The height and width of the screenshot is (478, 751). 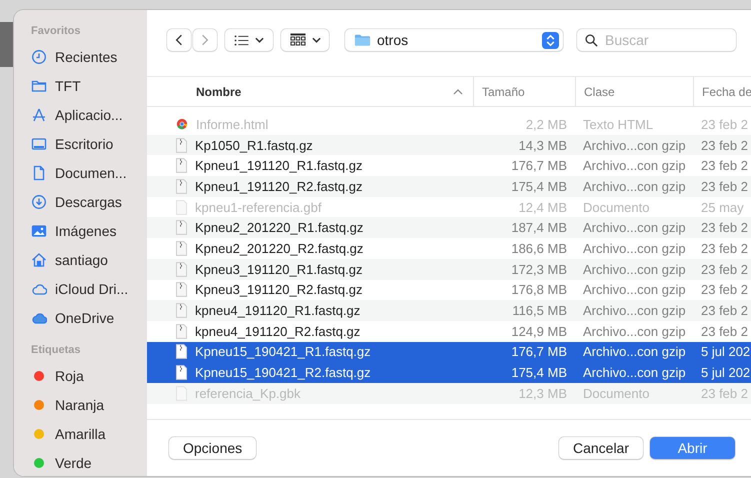 What do you see at coordinates (539, 290) in the screenshot?
I see `file-size: 176,8 MB` at bounding box center [539, 290].